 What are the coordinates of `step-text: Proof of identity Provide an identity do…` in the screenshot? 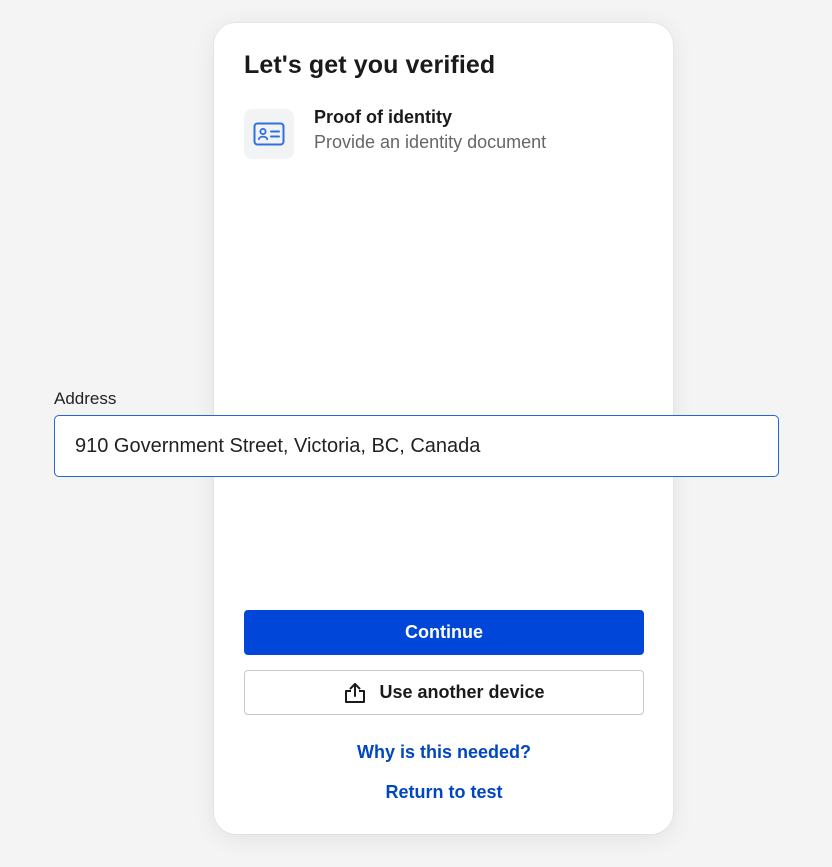 It's located at (430, 130).